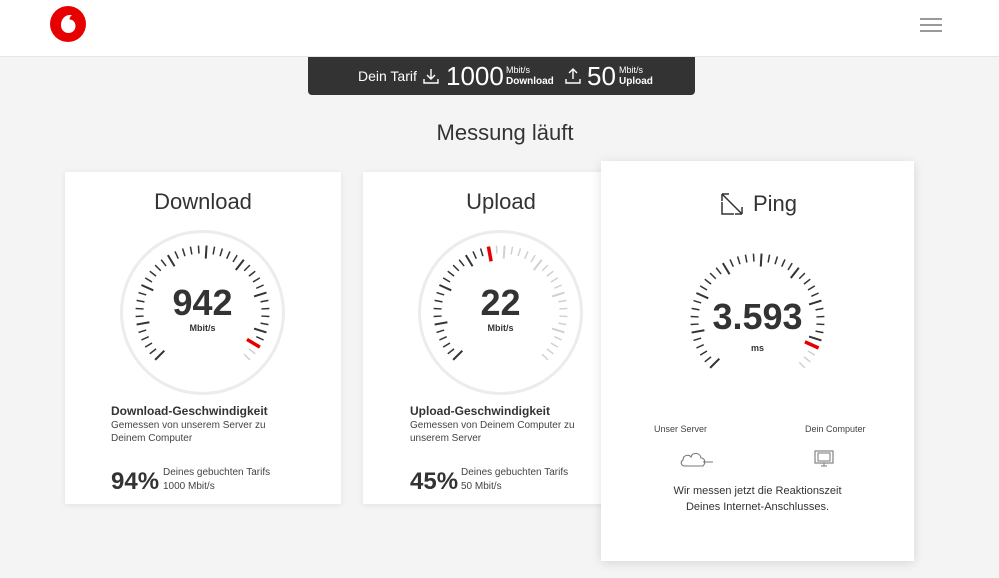  Describe the element at coordinates (835, 429) in the screenshot. I see `computer-label: Dein Computer` at that location.